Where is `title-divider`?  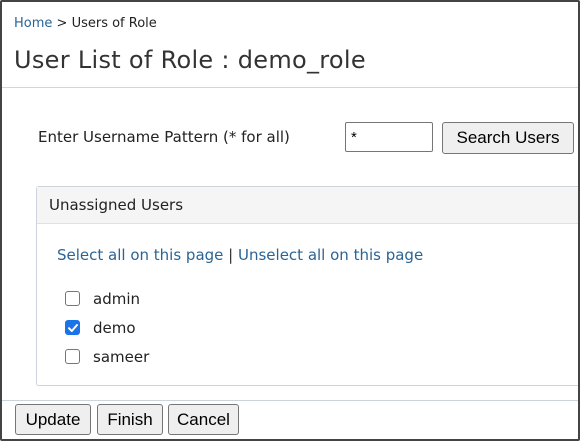
title-divider is located at coordinates (290, 87).